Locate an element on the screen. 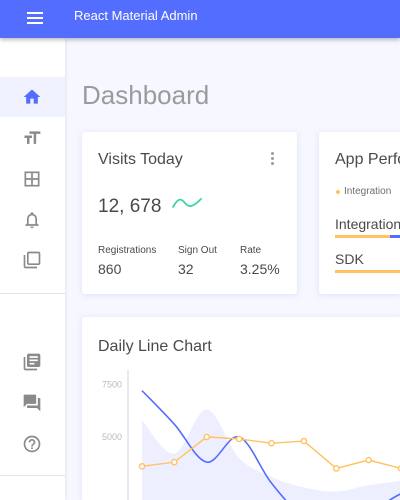 The height and width of the screenshot is (500, 400). y-tick-label: 7500 is located at coordinates (112, 384).